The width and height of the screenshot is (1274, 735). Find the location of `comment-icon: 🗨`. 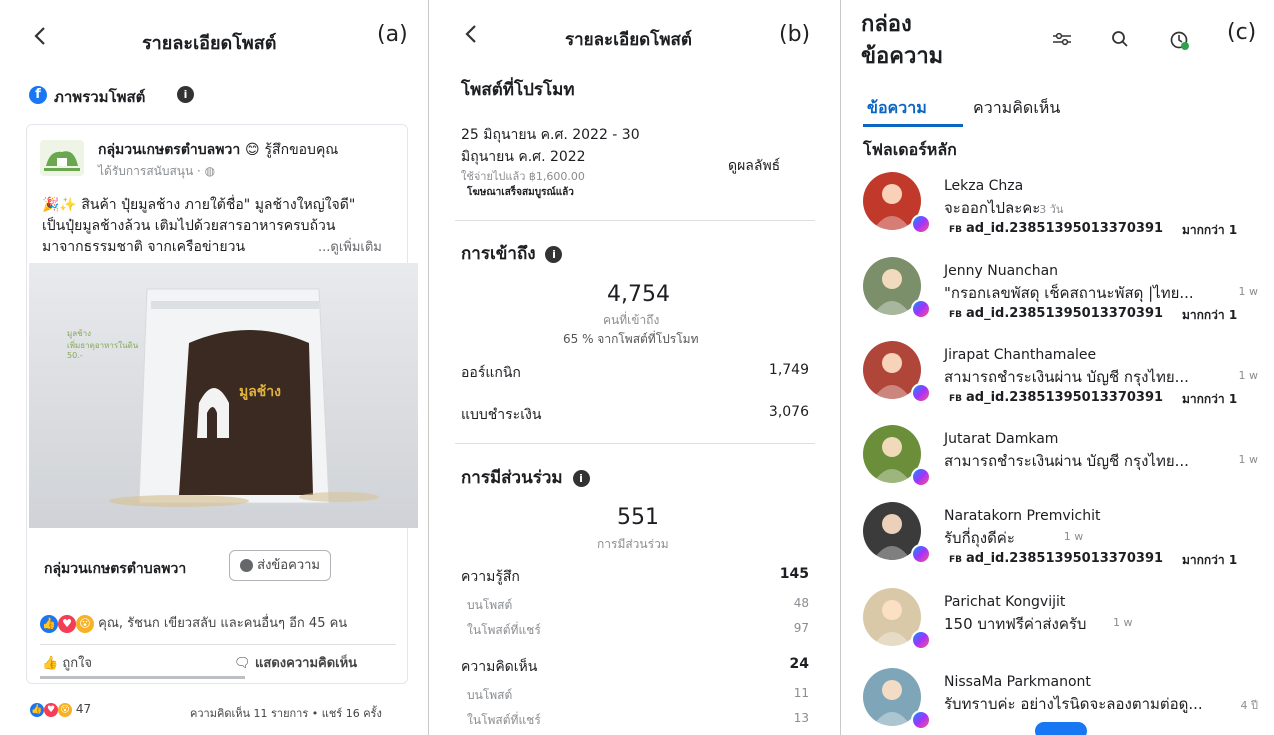

comment-icon: 🗨 is located at coordinates (242, 663).